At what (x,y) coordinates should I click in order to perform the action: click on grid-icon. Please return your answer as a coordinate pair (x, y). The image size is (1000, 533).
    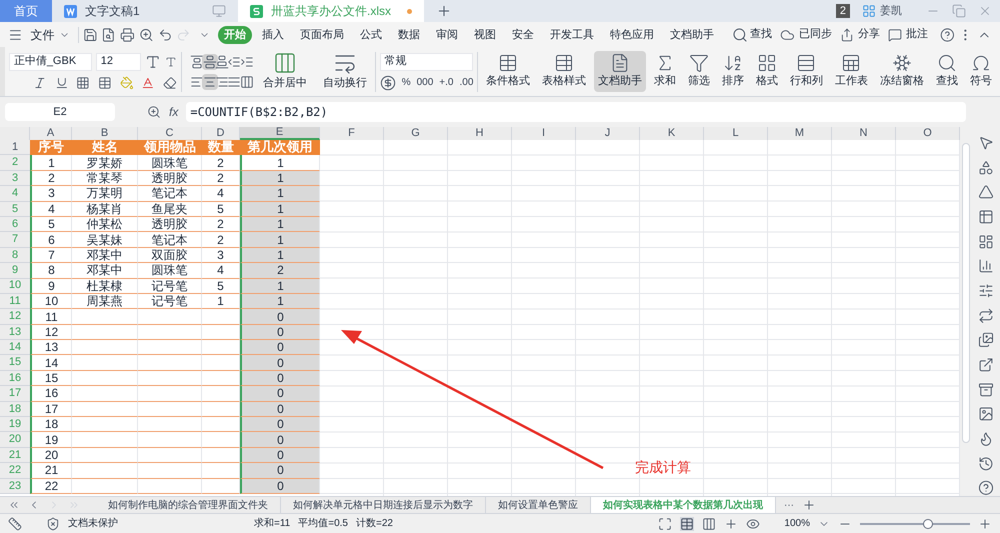
    Looking at the image, I should click on (986, 242).